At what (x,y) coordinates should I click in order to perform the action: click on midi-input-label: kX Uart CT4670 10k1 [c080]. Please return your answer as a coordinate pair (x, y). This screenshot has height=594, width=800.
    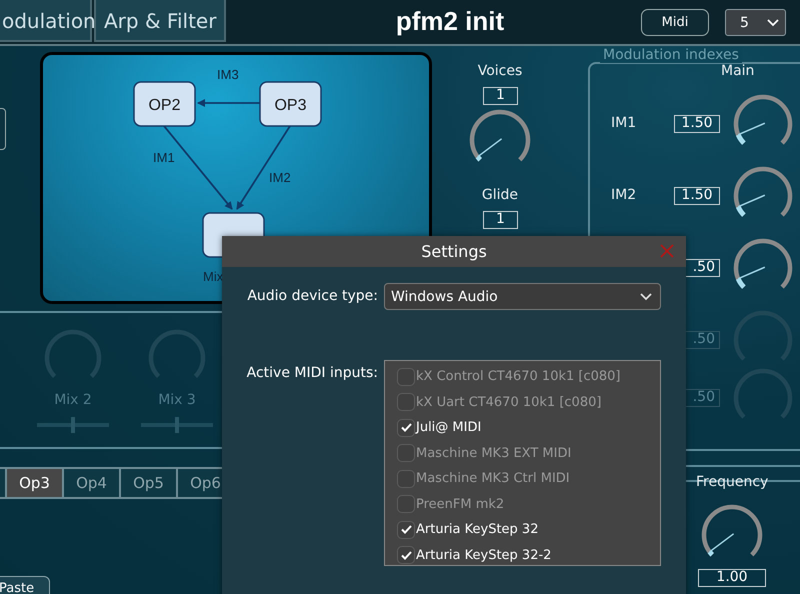
    Looking at the image, I should click on (509, 402).